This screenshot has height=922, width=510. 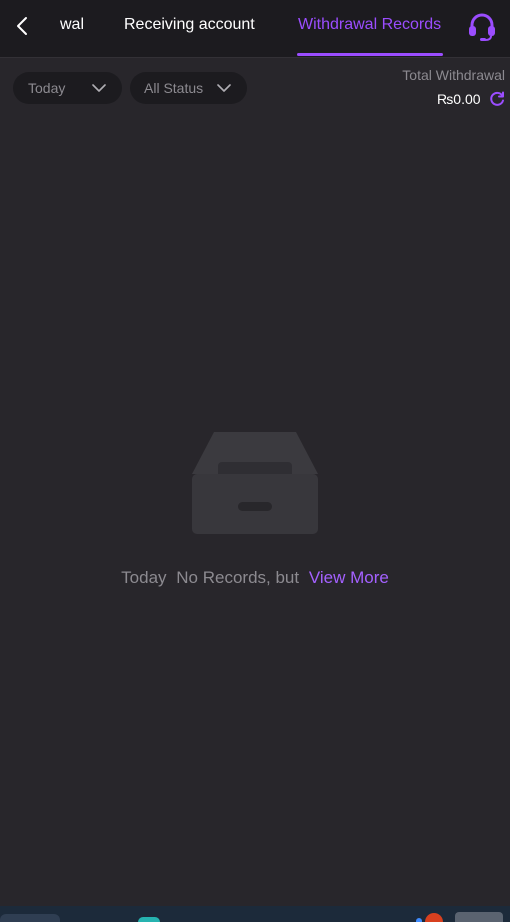 I want to click on active-tab-indicator, so click(x=370, y=54).